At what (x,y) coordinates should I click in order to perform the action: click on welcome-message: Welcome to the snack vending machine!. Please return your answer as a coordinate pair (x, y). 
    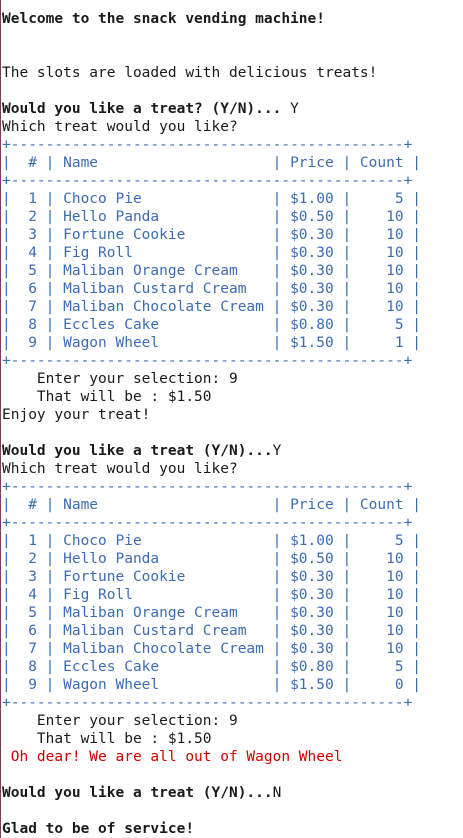
    Looking at the image, I should click on (164, 19).